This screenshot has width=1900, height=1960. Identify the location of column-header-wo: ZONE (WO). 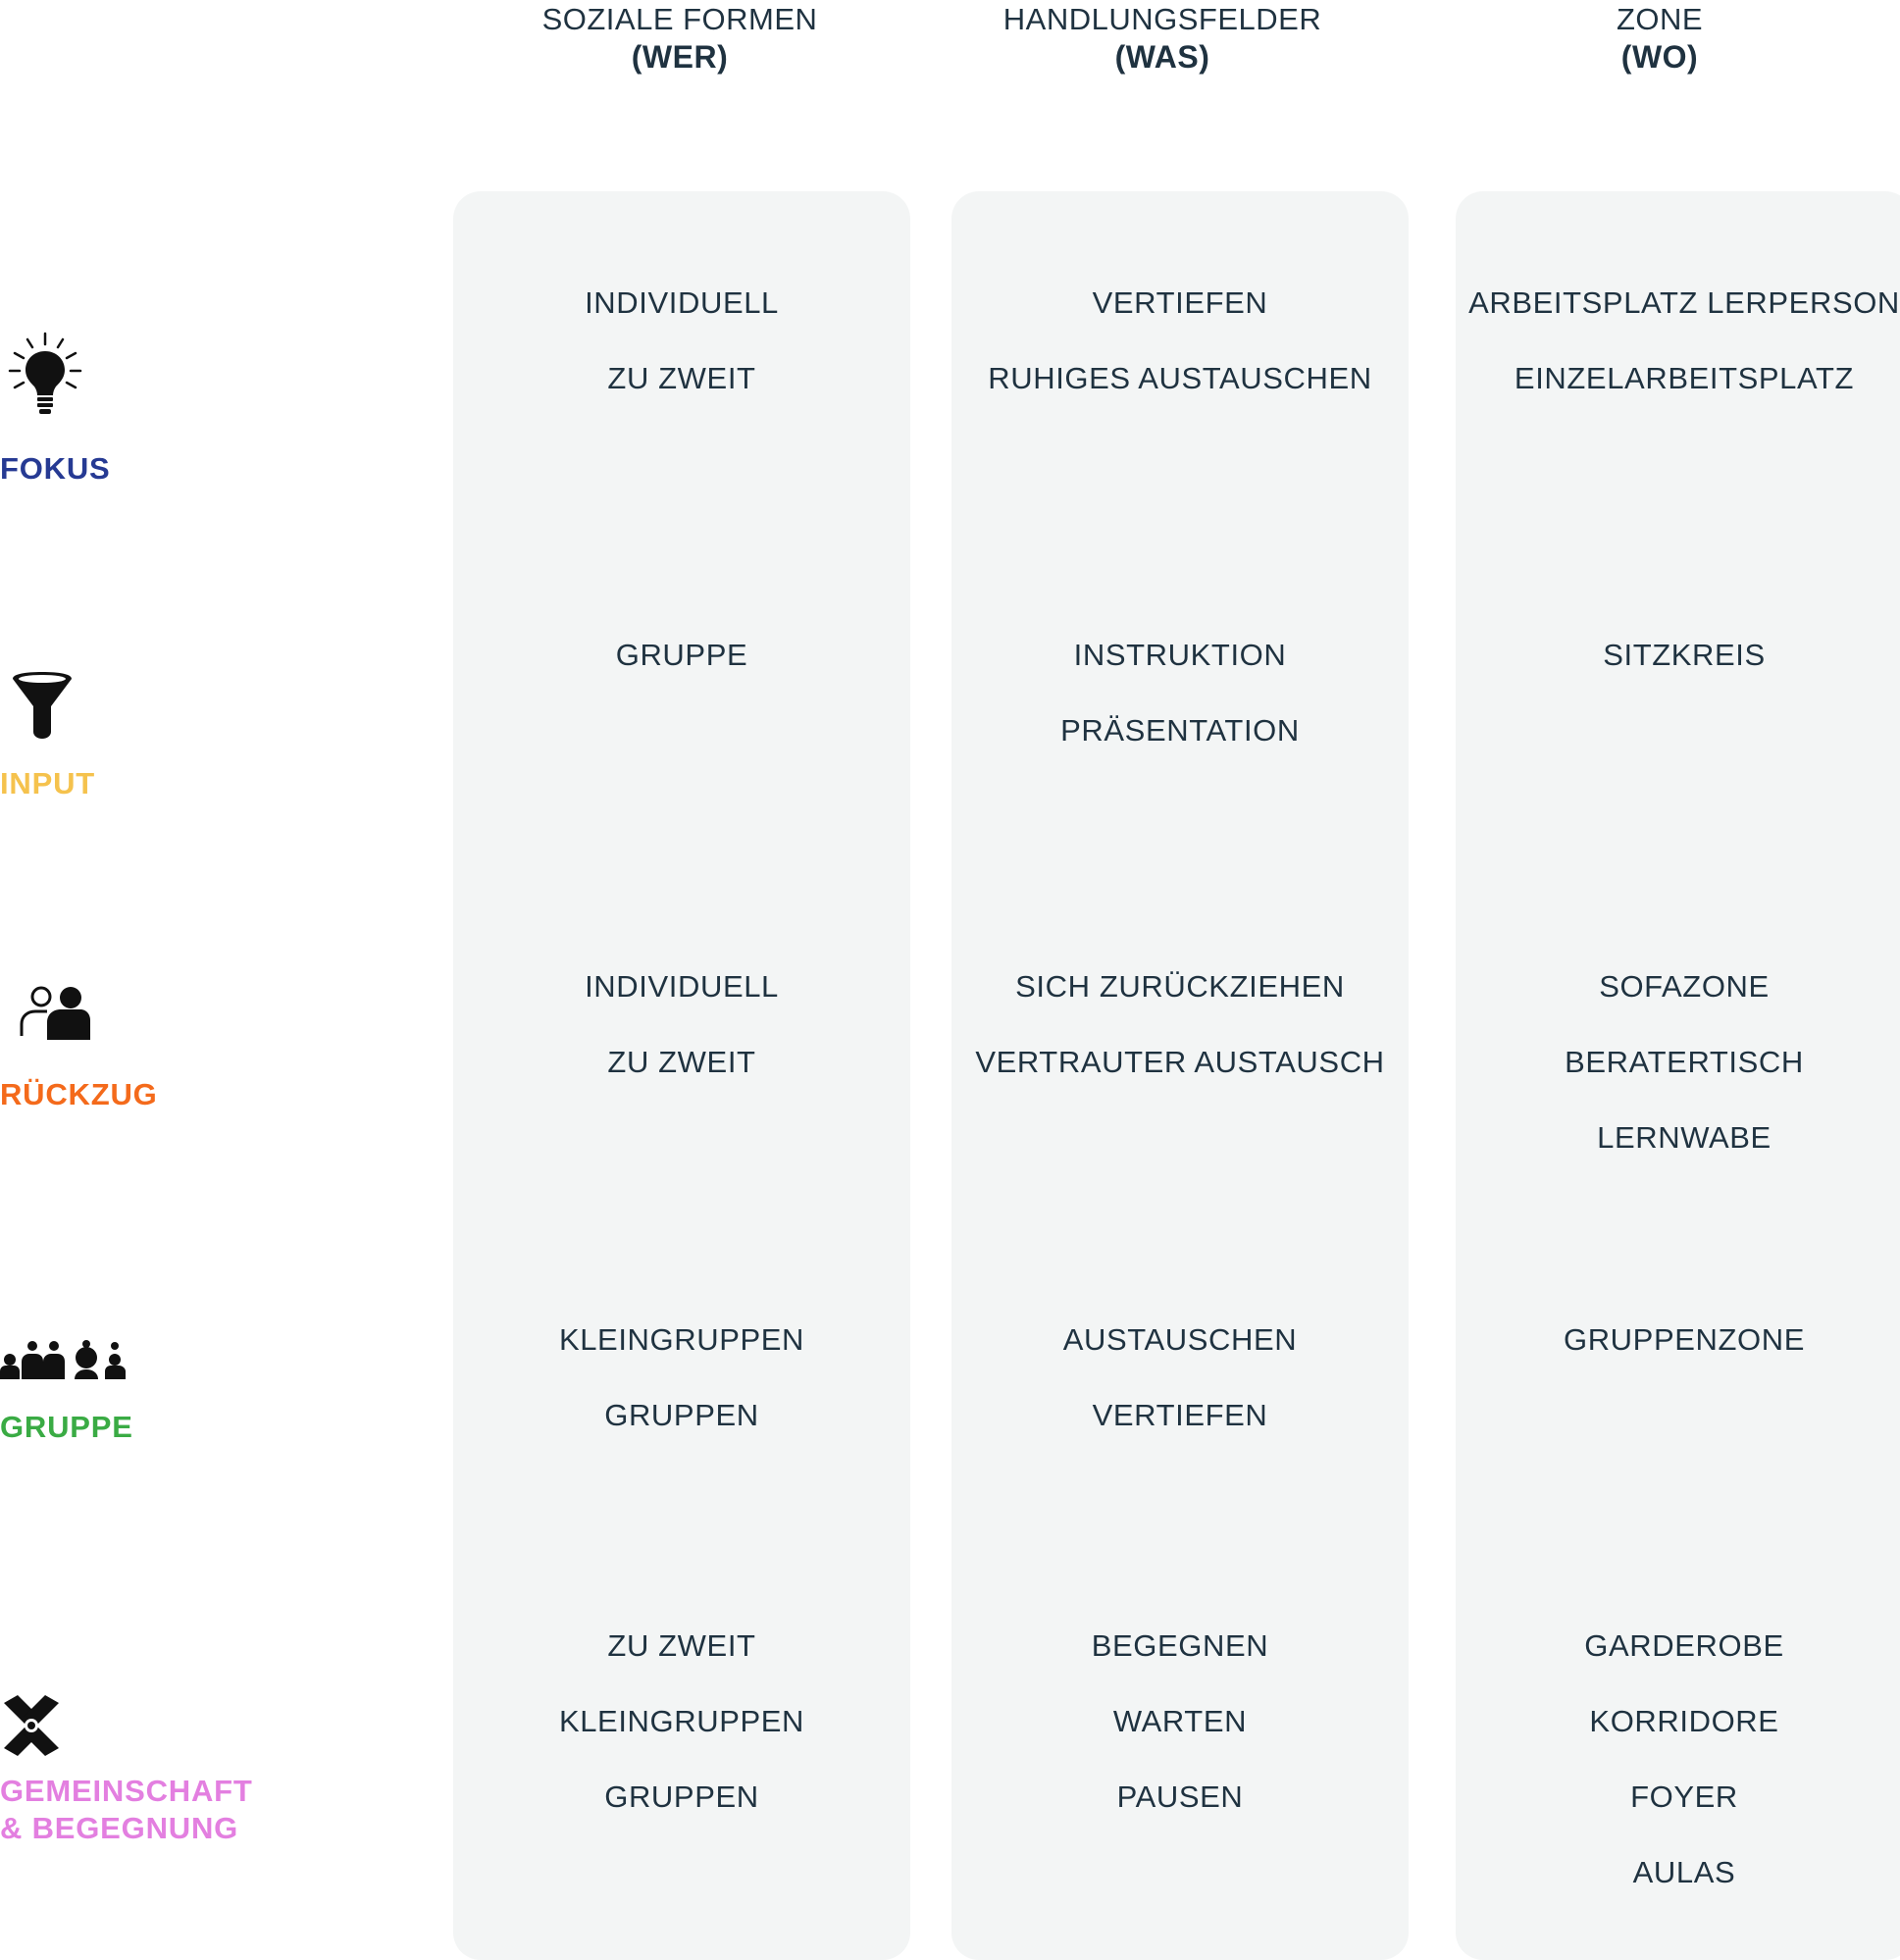
(1660, 38).